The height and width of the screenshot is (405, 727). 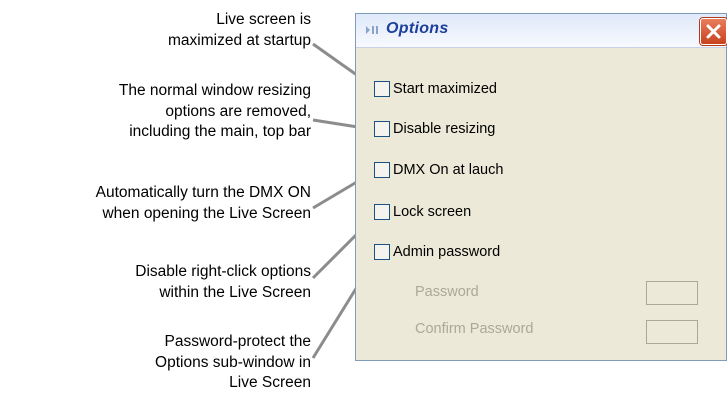 What do you see at coordinates (432, 212) in the screenshot?
I see `lock-screen-label: Lock screen` at bounding box center [432, 212].